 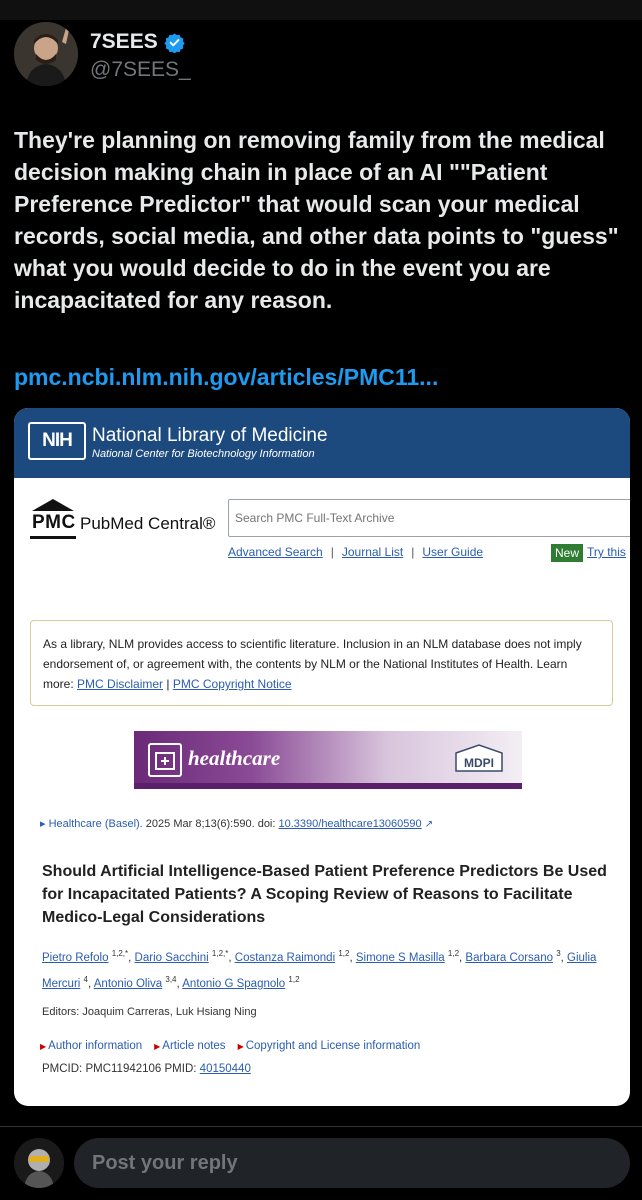 I want to click on pmcid: PMCID: PMC11942106, so click(x=102, y=1069).